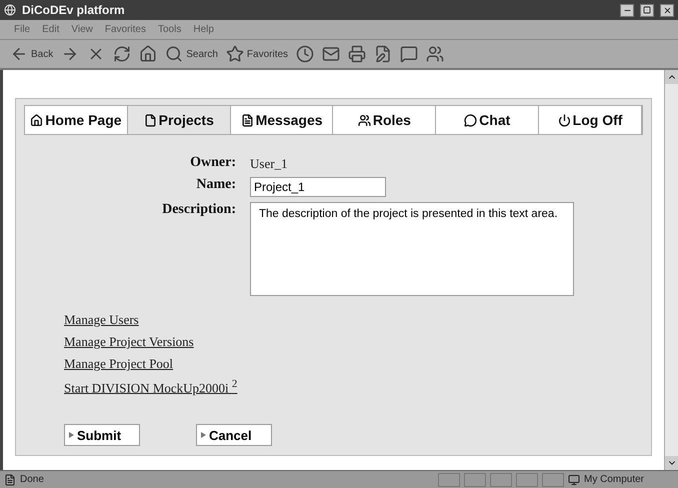  Describe the element at coordinates (102, 435) in the screenshot. I see `submit-button: Submit` at that location.